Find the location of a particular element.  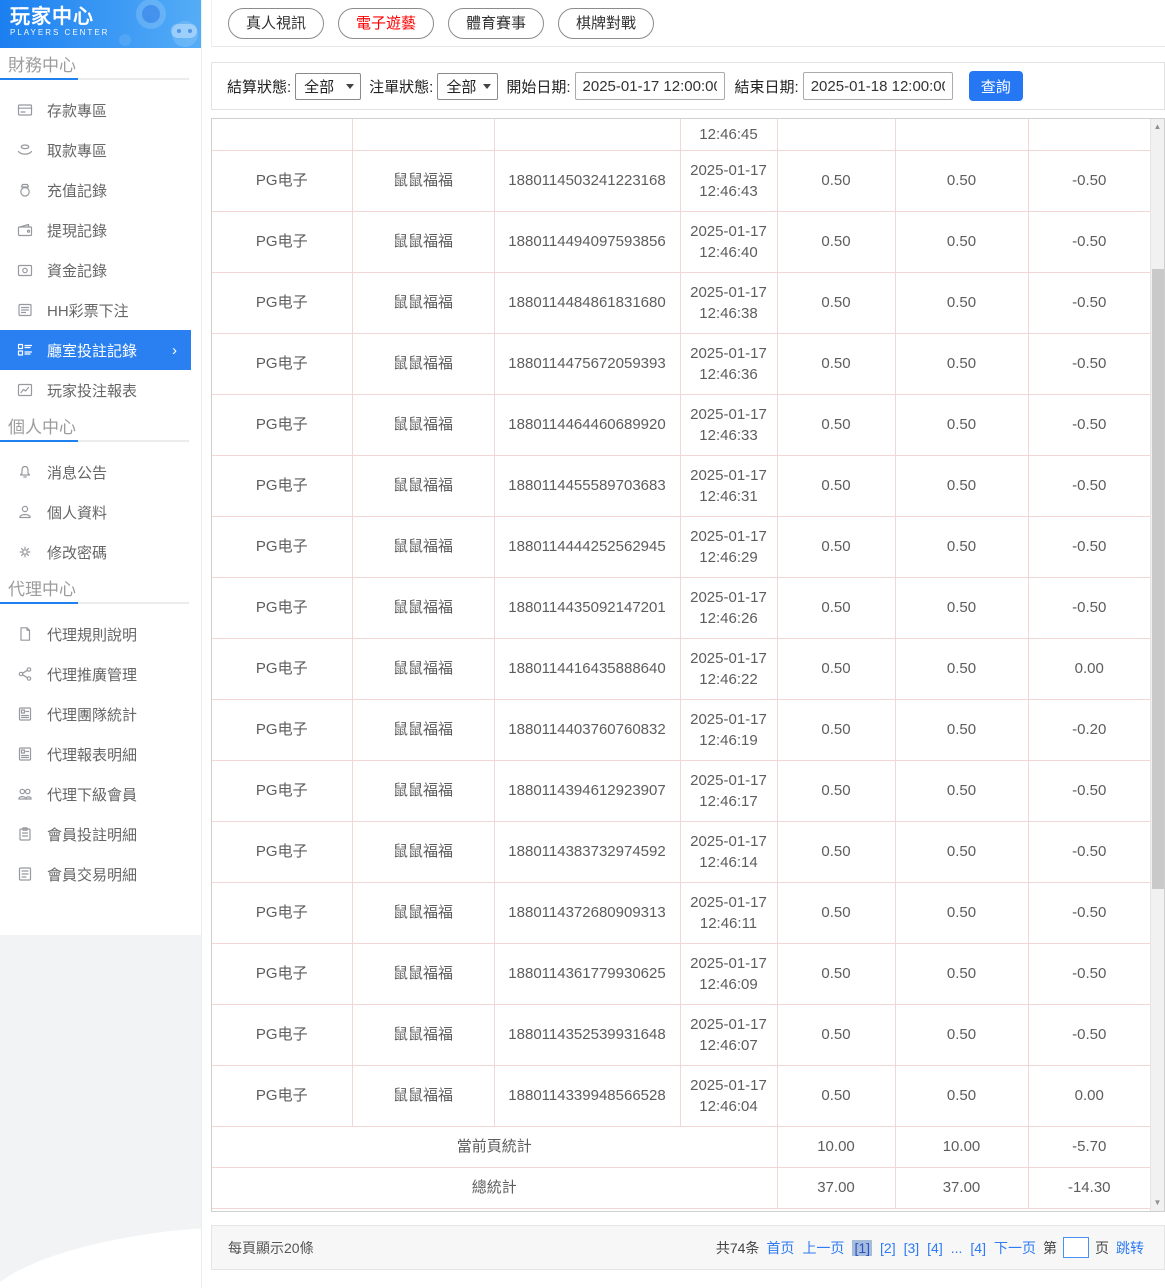

jump-suffix-label: 页 is located at coordinates (1102, 1247).